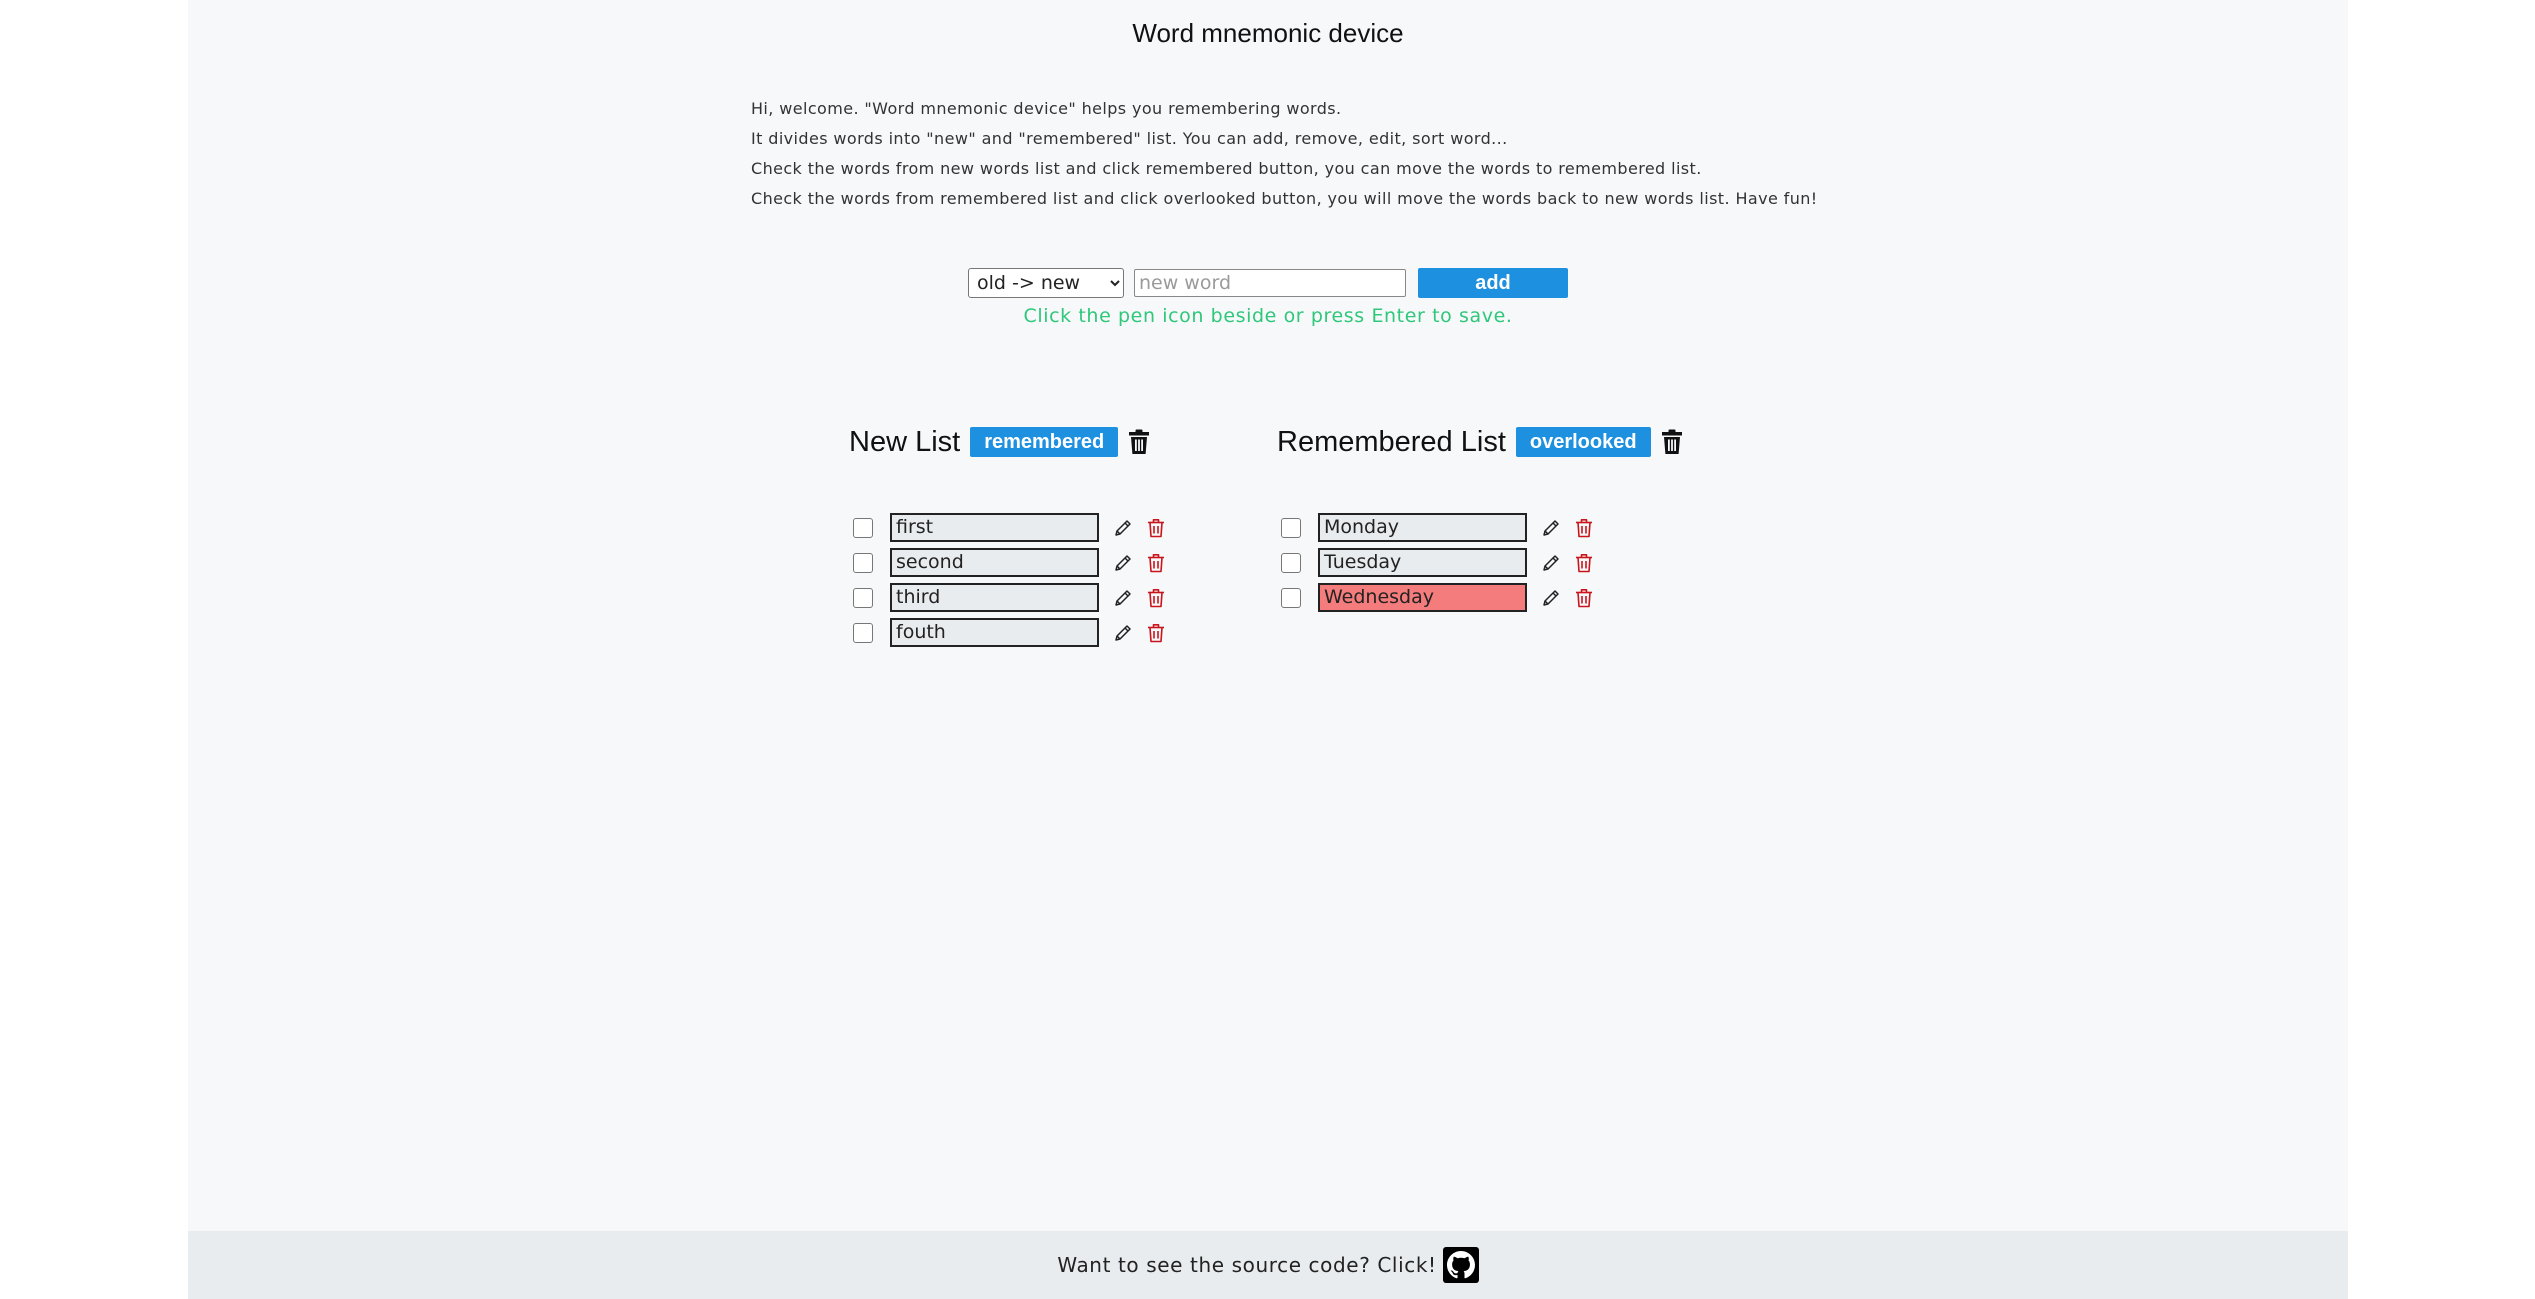 This screenshot has width=2535, height=1299. Describe the element at coordinates (1422, 527) in the screenshot. I see `word-field: Monday` at that location.